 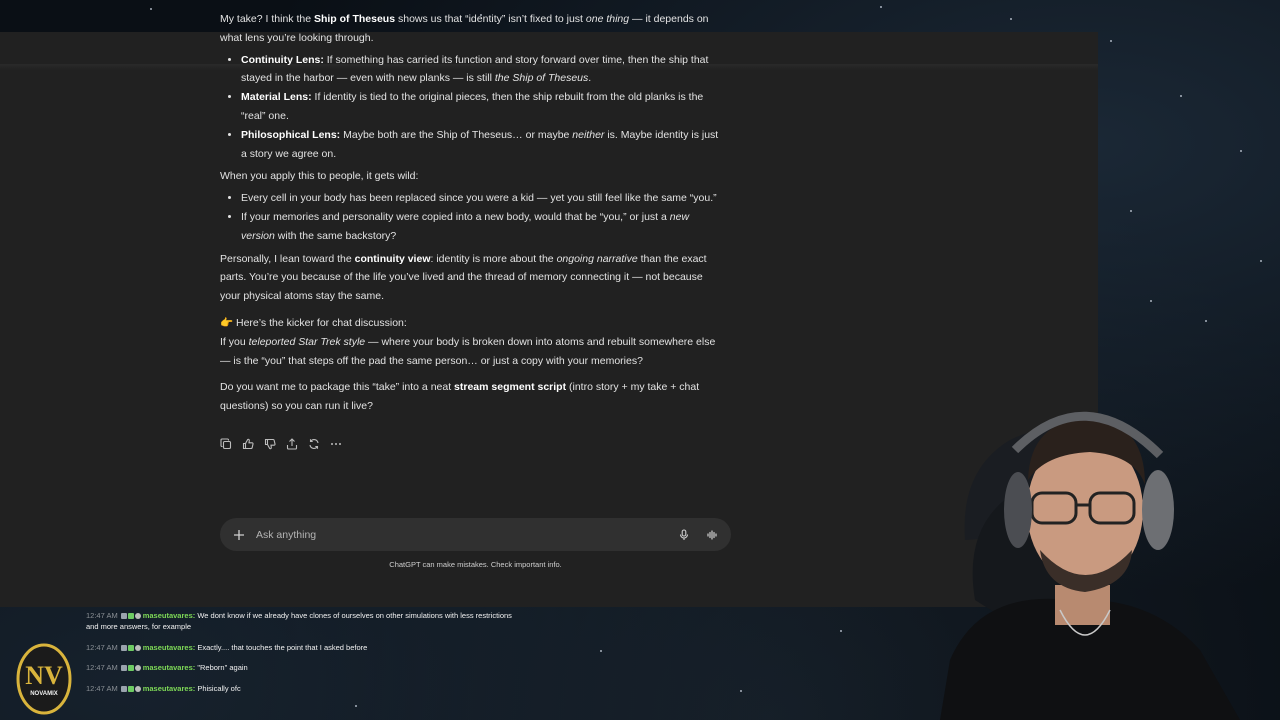 I want to click on novamix-logo: NV NOVAMIX, so click(x=44, y=679).